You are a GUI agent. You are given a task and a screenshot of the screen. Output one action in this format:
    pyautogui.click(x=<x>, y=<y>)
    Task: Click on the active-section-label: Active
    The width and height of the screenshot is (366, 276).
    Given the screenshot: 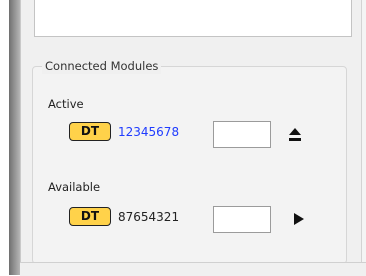 What is the action you would take?
    pyautogui.click(x=66, y=104)
    